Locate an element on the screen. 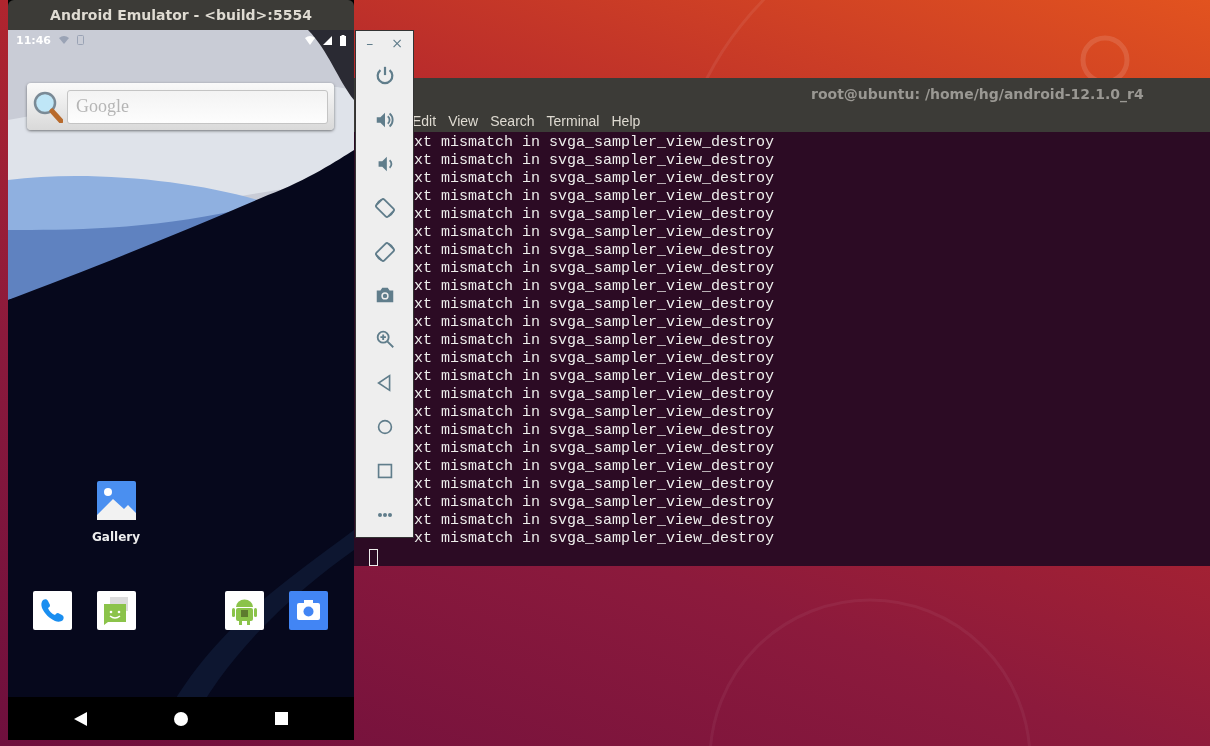  camera-icon is located at coordinates (308, 610).